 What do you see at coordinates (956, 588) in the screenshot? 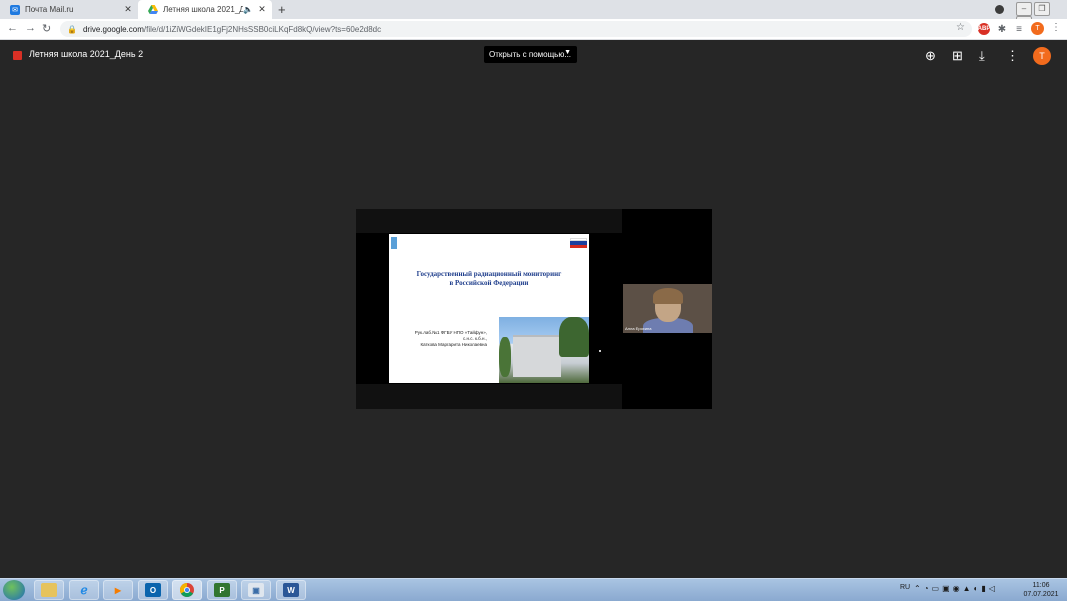
I see `system-tray-icons: ⌃◔▭▣◉▲◐▮◁` at bounding box center [956, 588].